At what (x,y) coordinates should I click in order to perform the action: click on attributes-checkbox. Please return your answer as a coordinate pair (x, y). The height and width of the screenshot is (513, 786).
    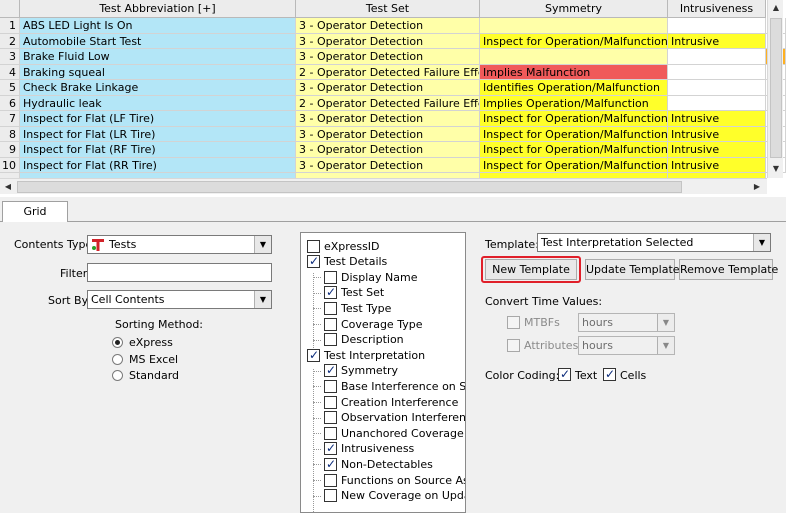
    Looking at the image, I should click on (513, 345).